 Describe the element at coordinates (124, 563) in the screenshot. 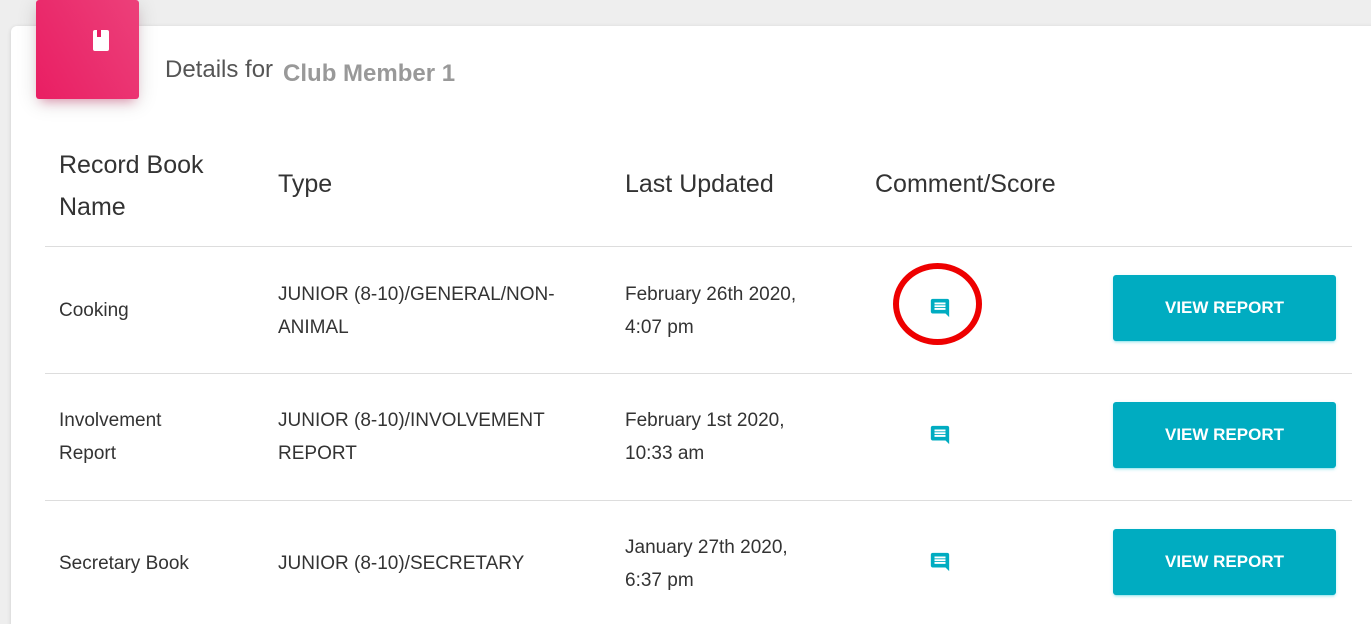

I see `row-name: Secretary Book` at that location.